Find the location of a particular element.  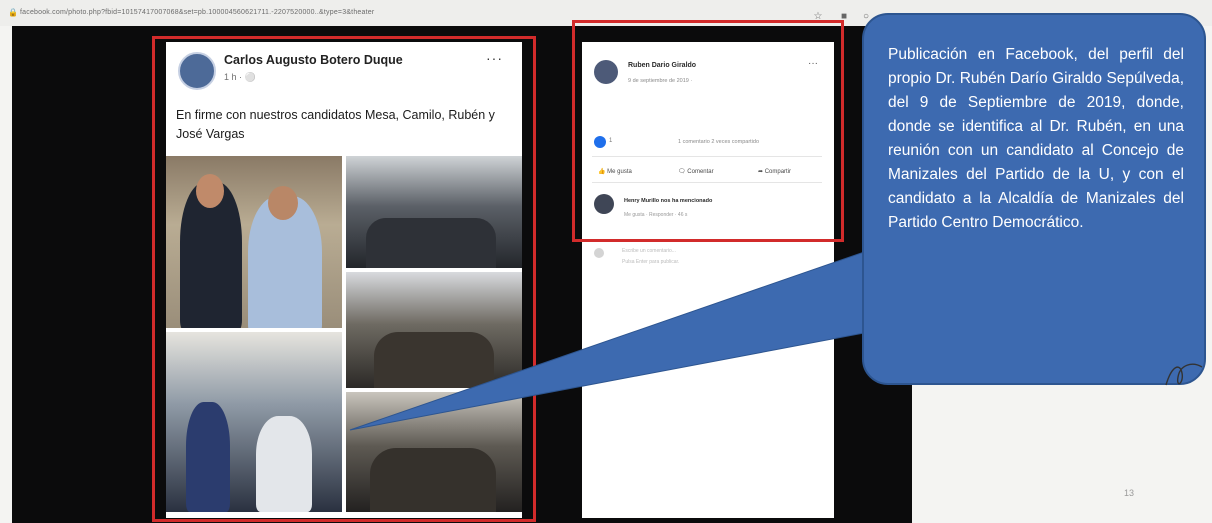

page-number: 13 is located at coordinates (1129, 493).